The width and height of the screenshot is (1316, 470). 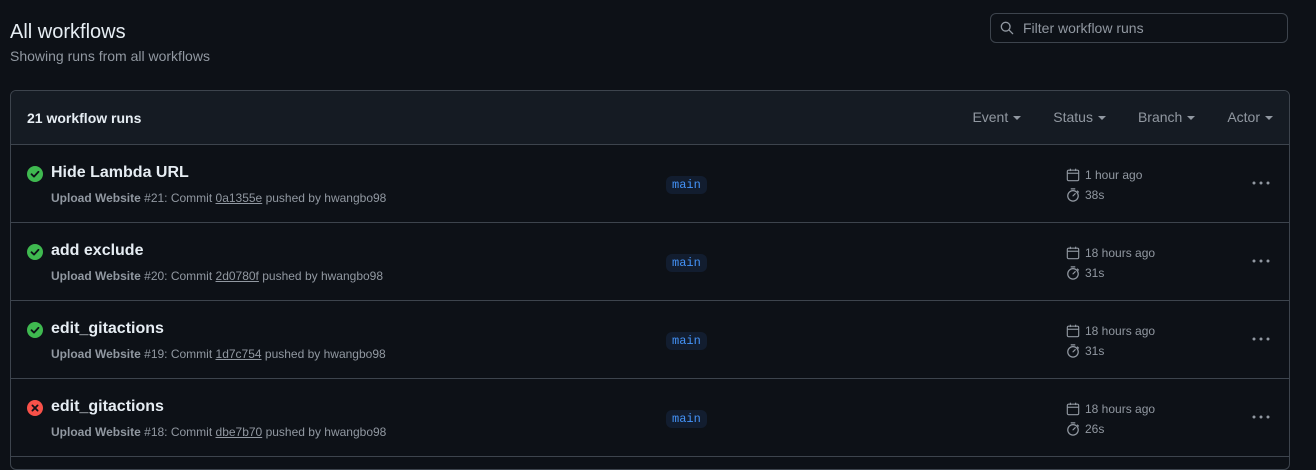 What do you see at coordinates (239, 354) in the screenshot?
I see `commit-sha-link: 1d7c754` at bounding box center [239, 354].